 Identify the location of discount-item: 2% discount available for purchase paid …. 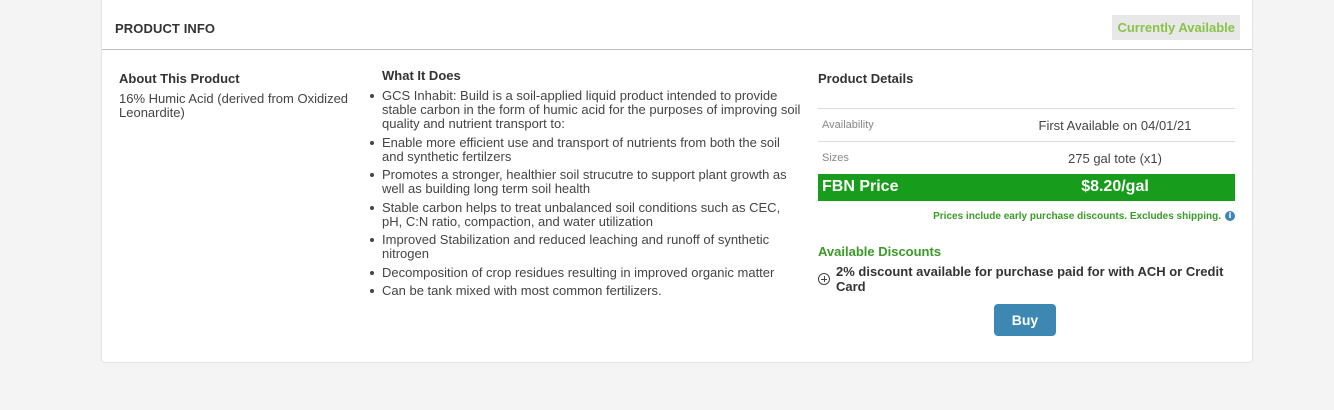
(1026, 279).